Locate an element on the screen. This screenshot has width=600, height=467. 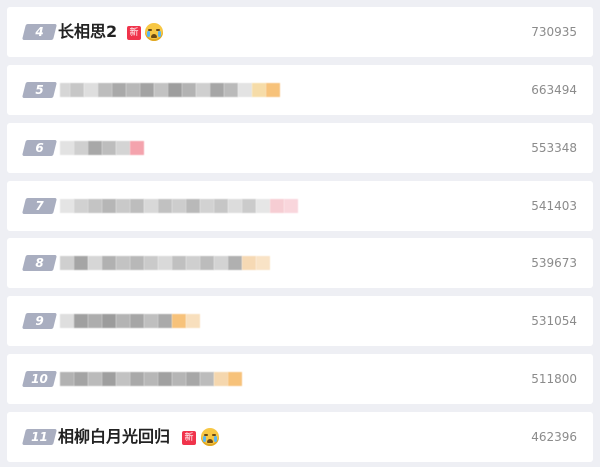
rank-number: 11 is located at coordinates (39, 437).